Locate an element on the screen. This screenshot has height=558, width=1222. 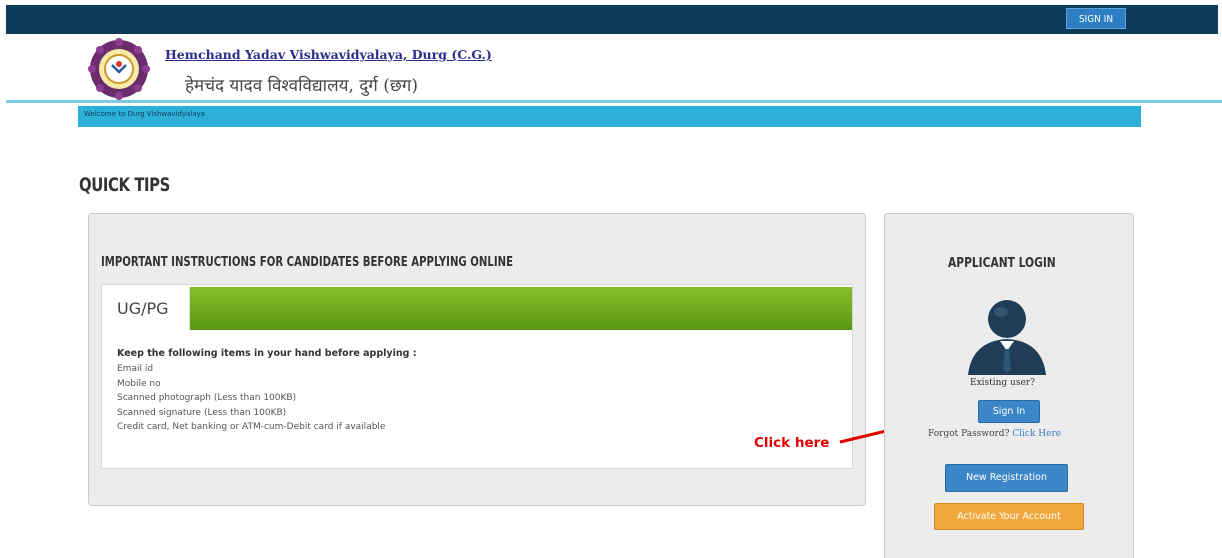
existing-user-label: Existing user? is located at coordinates (1002, 383).